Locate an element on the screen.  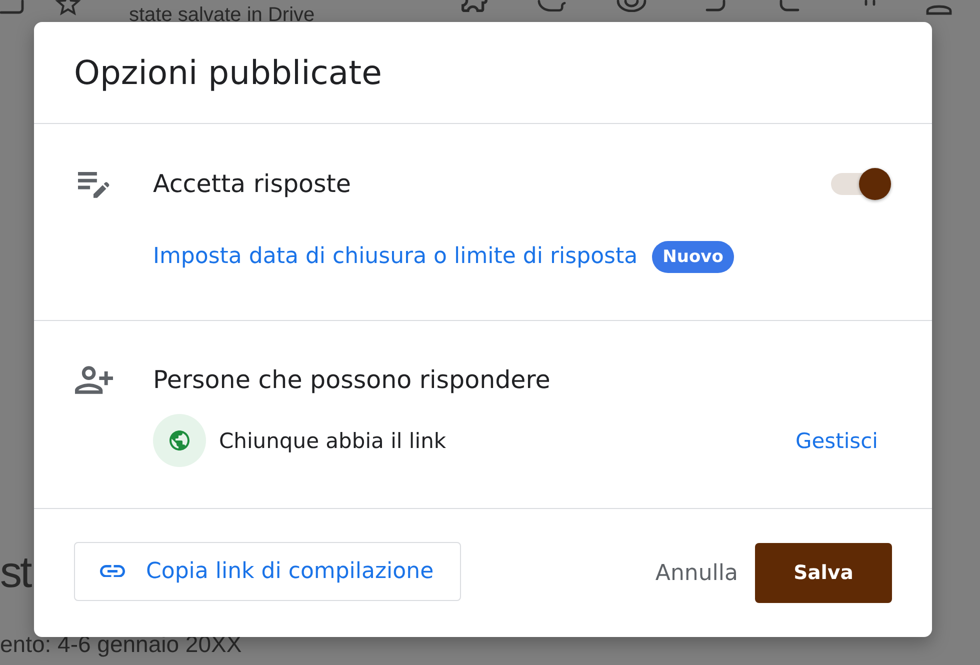
undo-icon is located at coordinates (715, 6).